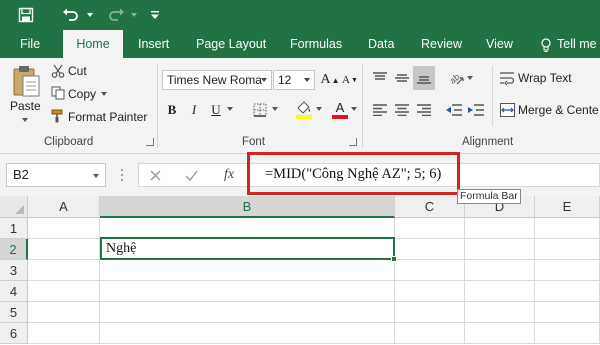 This screenshot has width=600, height=345. I want to click on cell-c4, so click(430, 291).